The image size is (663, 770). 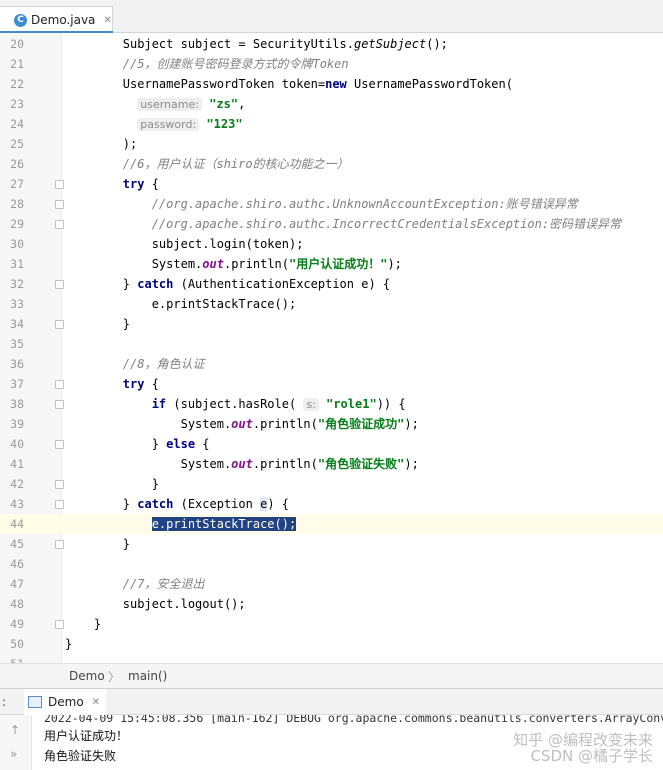 I want to click on line-number: 22, so click(x=12, y=84).